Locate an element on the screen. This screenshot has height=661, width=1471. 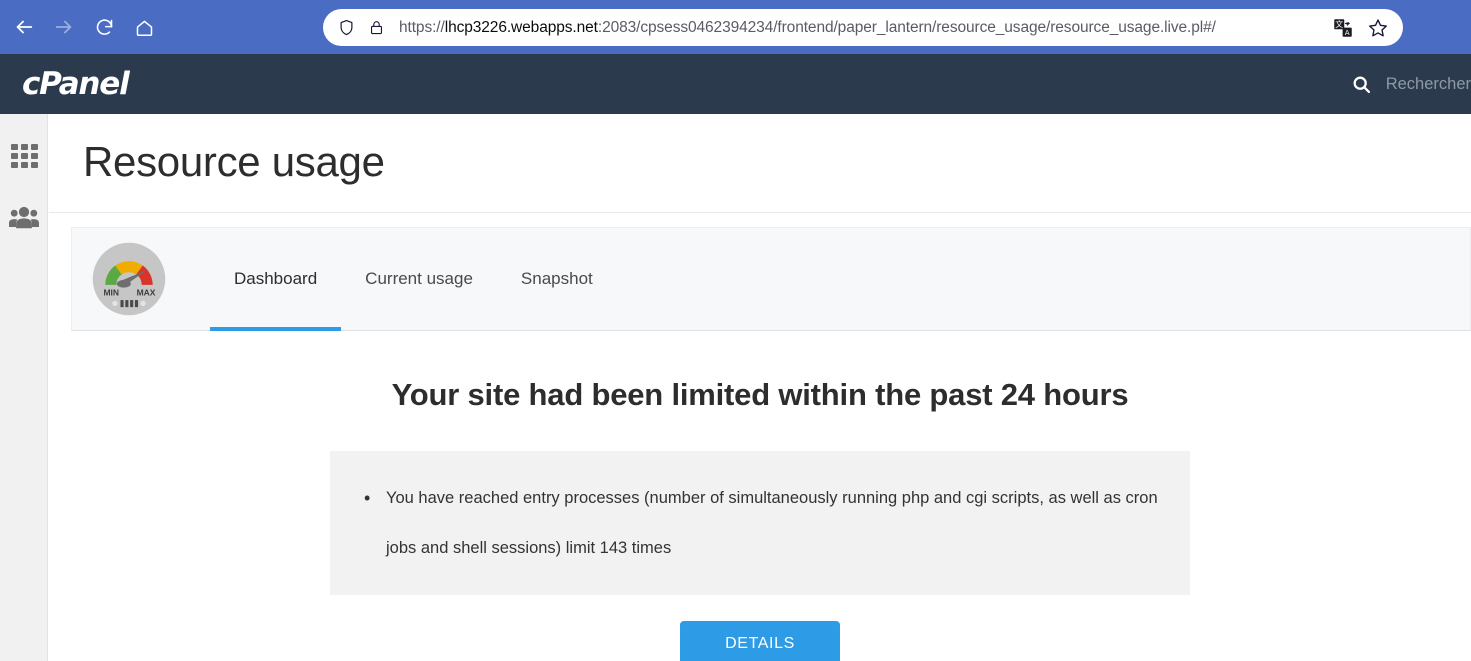
people-icon is located at coordinates (24, 220).